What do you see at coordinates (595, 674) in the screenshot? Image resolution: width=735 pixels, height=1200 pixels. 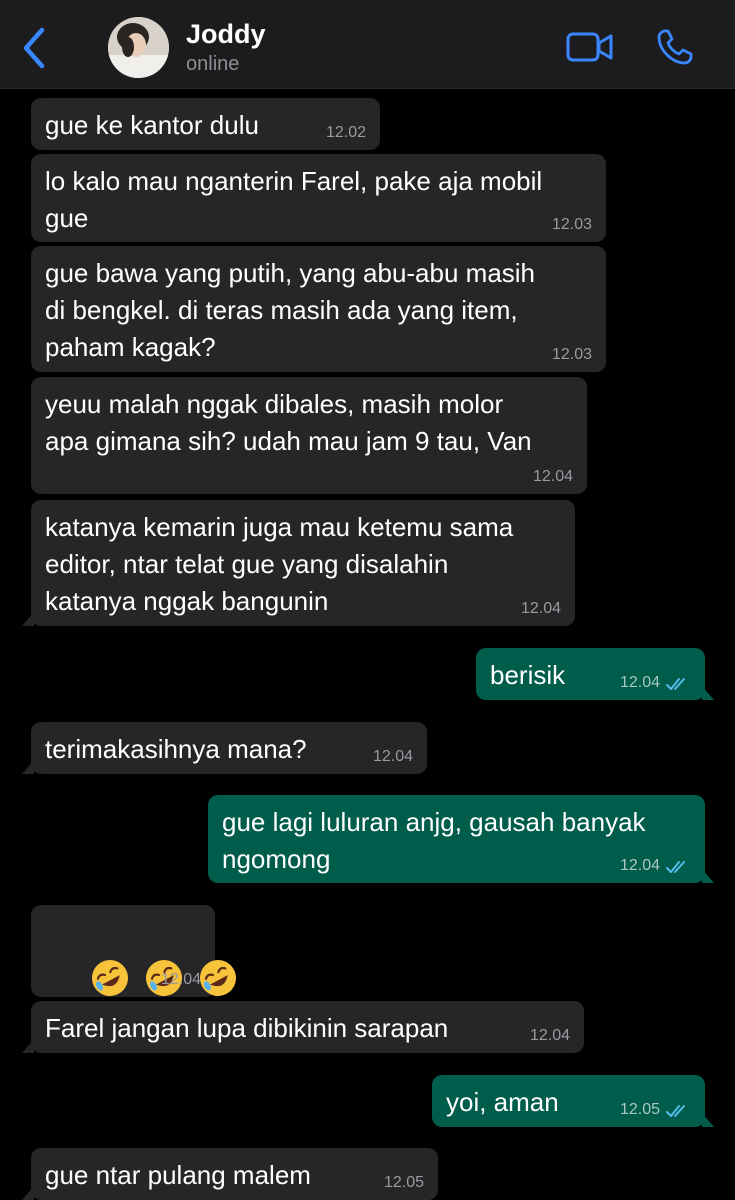 I see `message-outgoing: berisik 12.04` at bounding box center [595, 674].